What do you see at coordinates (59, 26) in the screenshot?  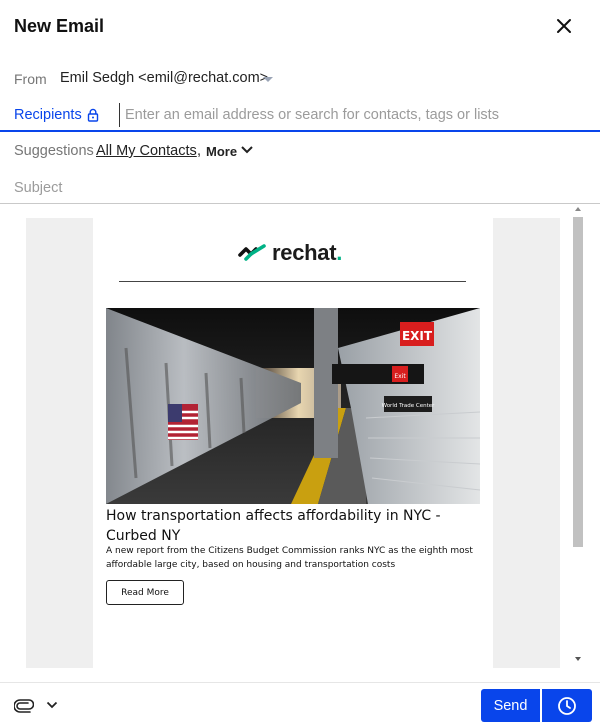 I see `dialog-title: New Email` at bounding box center [59, 26].